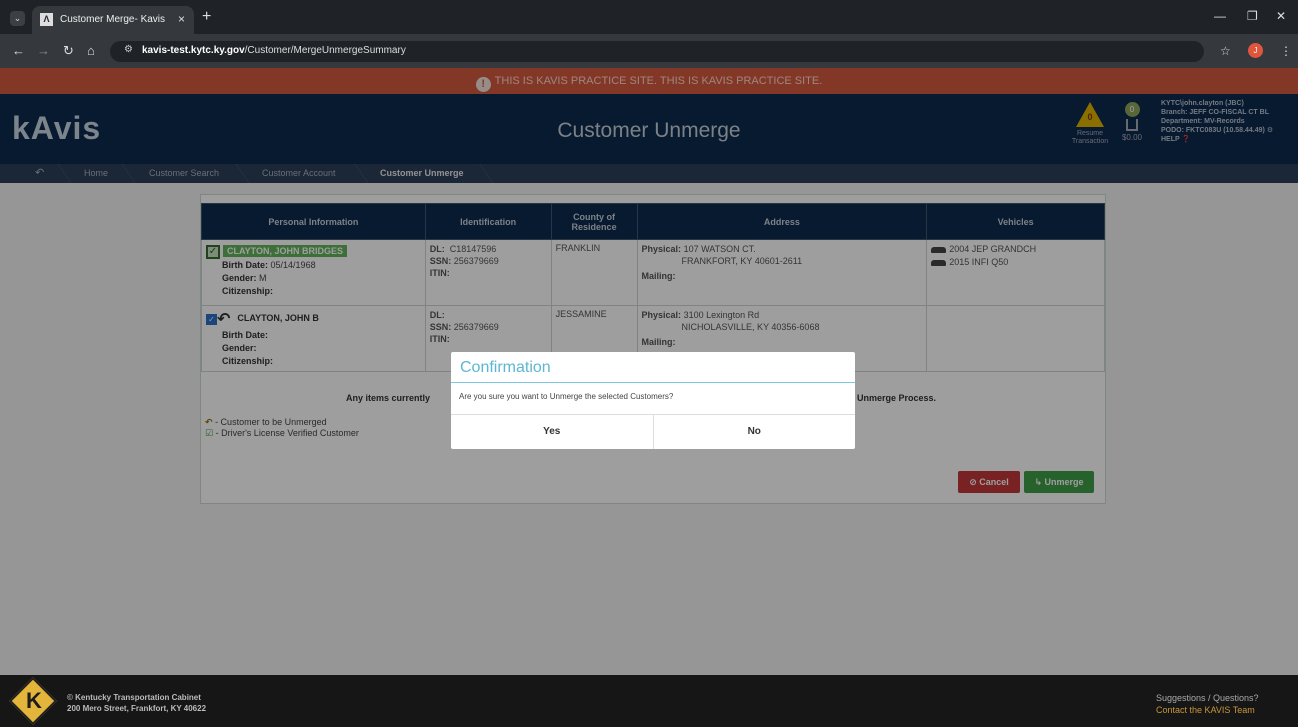  I want to click on bookmark-star-icon: ☆, so click(1225, 51).